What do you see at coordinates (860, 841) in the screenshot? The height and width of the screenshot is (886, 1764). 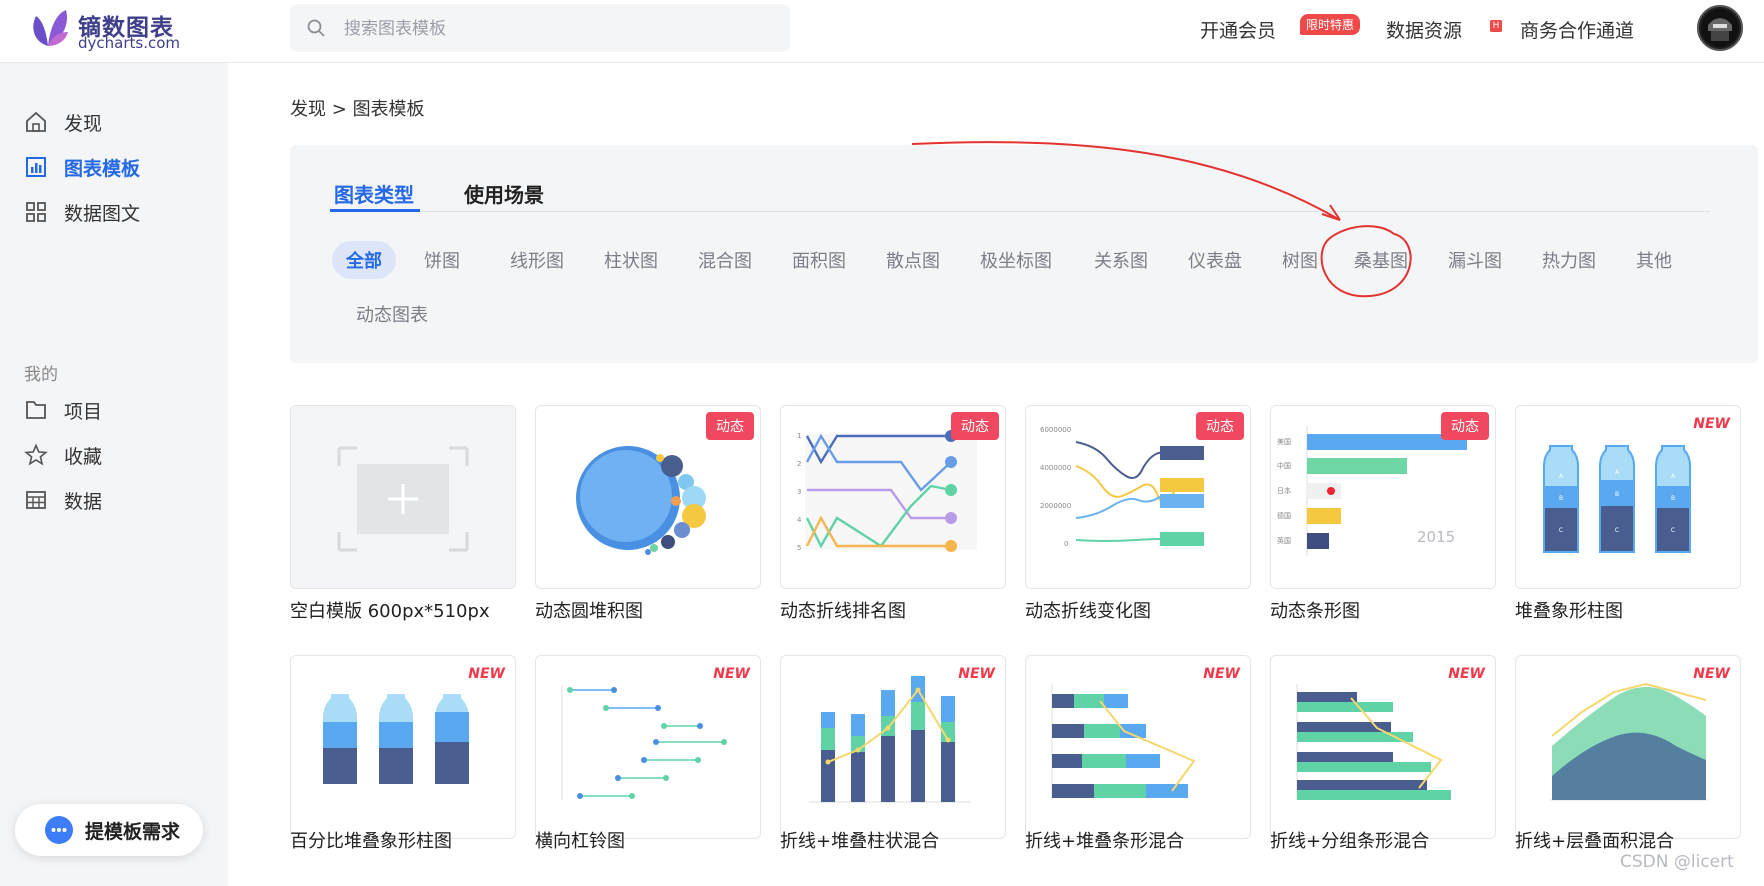 I see `template-title: 折线+堆叠柱状混合` at bounding box center [860, 841].